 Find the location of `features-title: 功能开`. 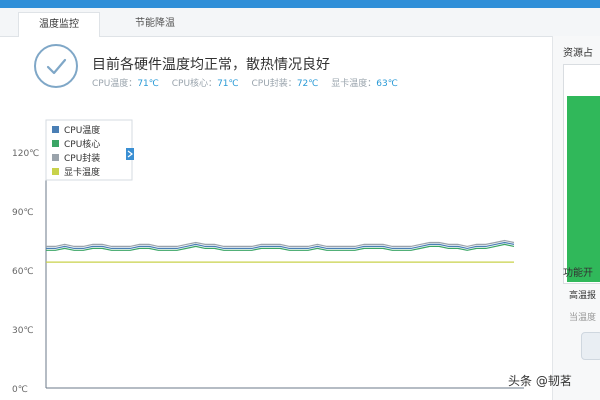

features-title: 功能开 is located at coordinates (578, 273).